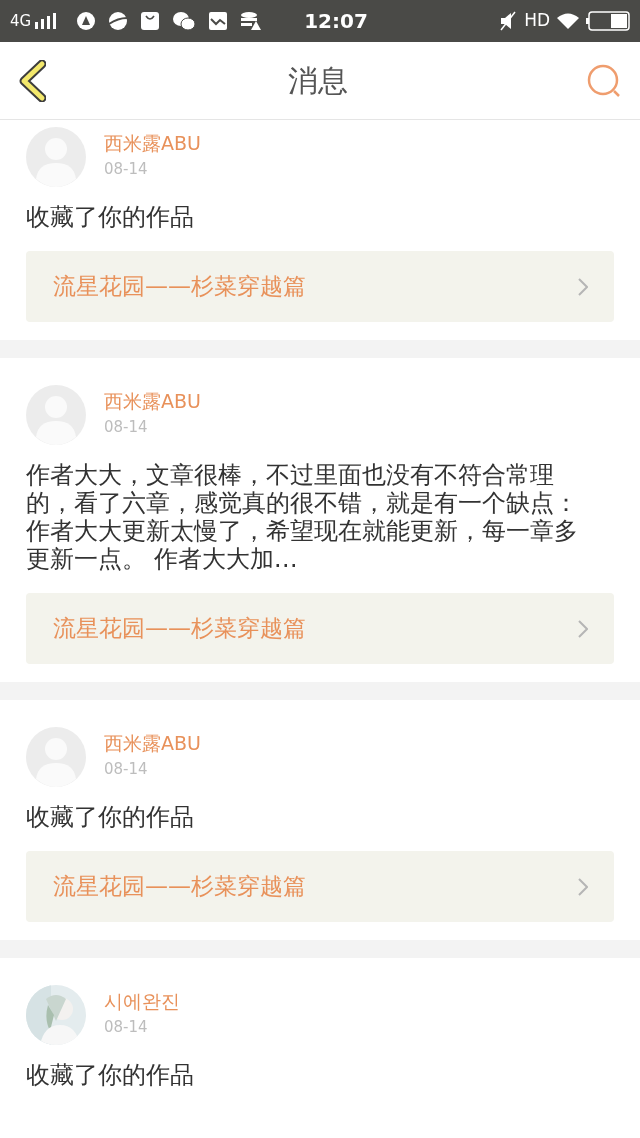 The height and width of the screenshot is (1138, 640). I want to click on search-icon, so click(604, 80).